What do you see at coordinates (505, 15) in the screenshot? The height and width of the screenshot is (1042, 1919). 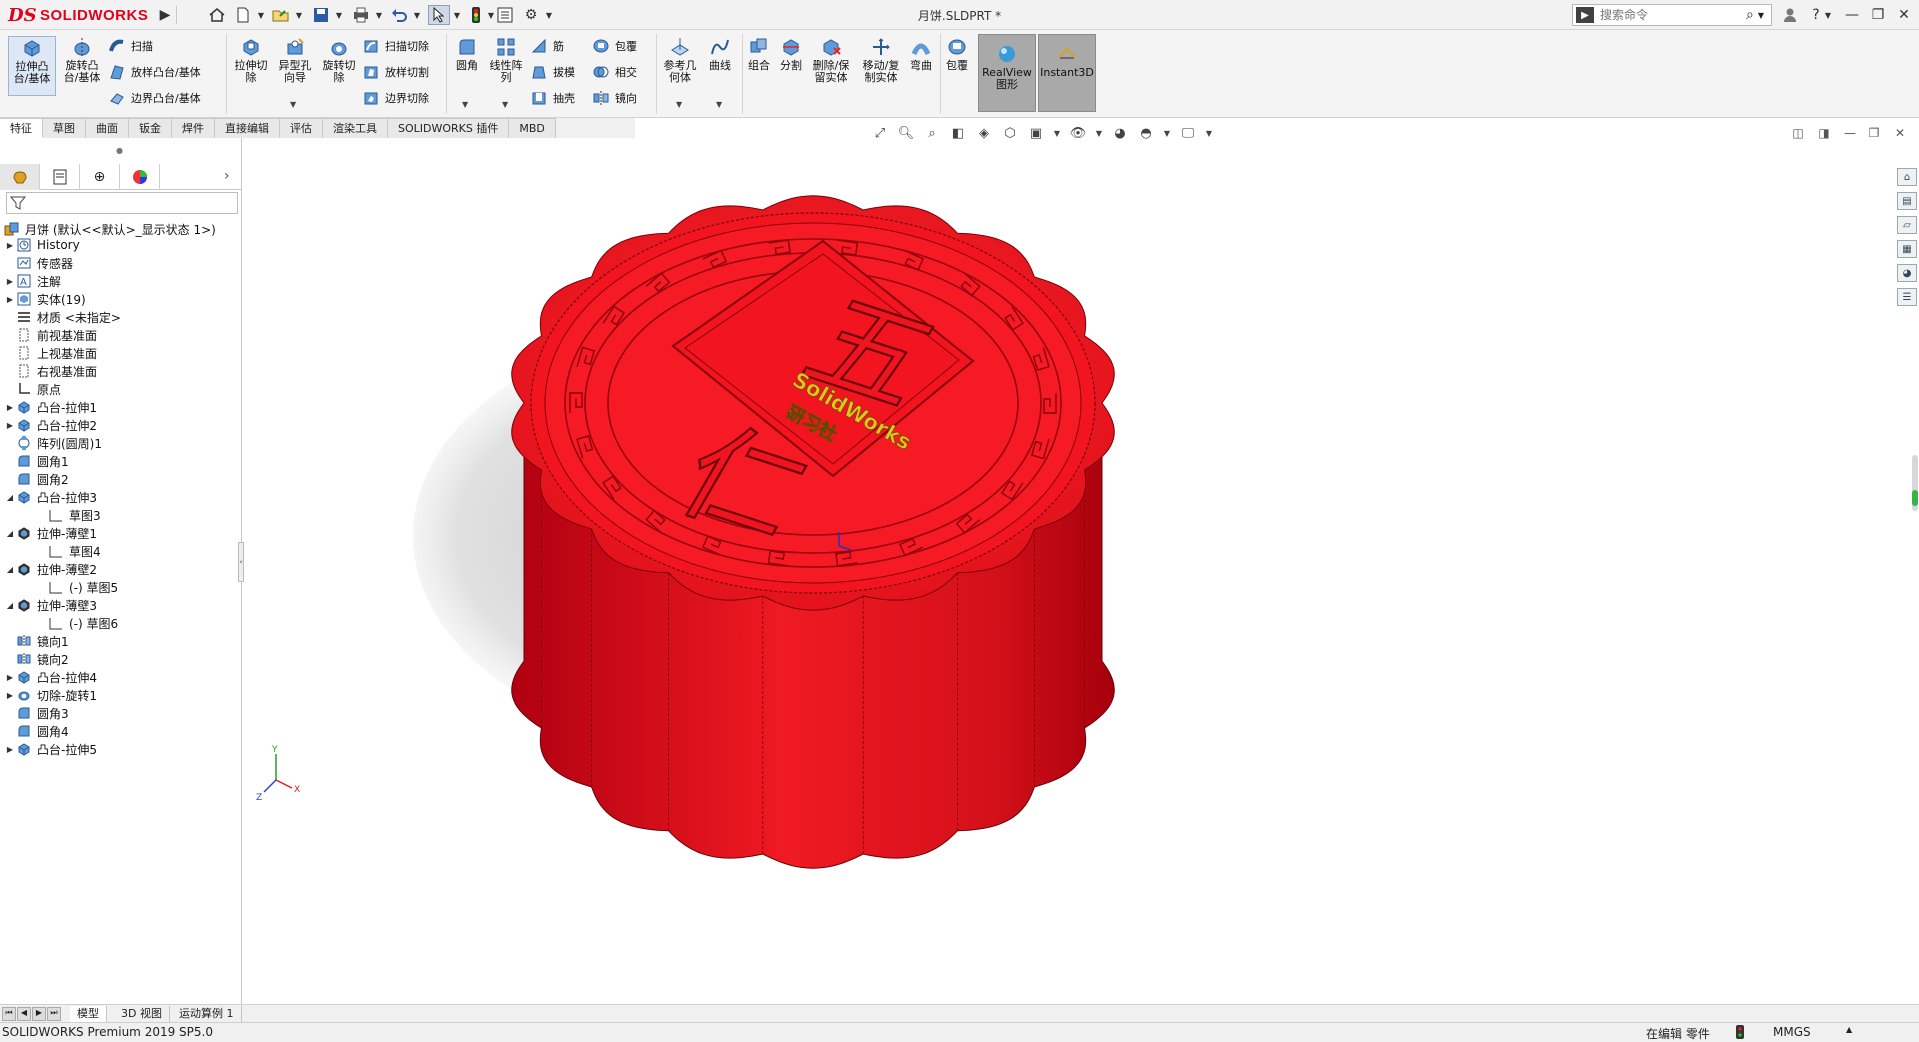 I see `file-properties-icon` at bounding box center [505, 15].